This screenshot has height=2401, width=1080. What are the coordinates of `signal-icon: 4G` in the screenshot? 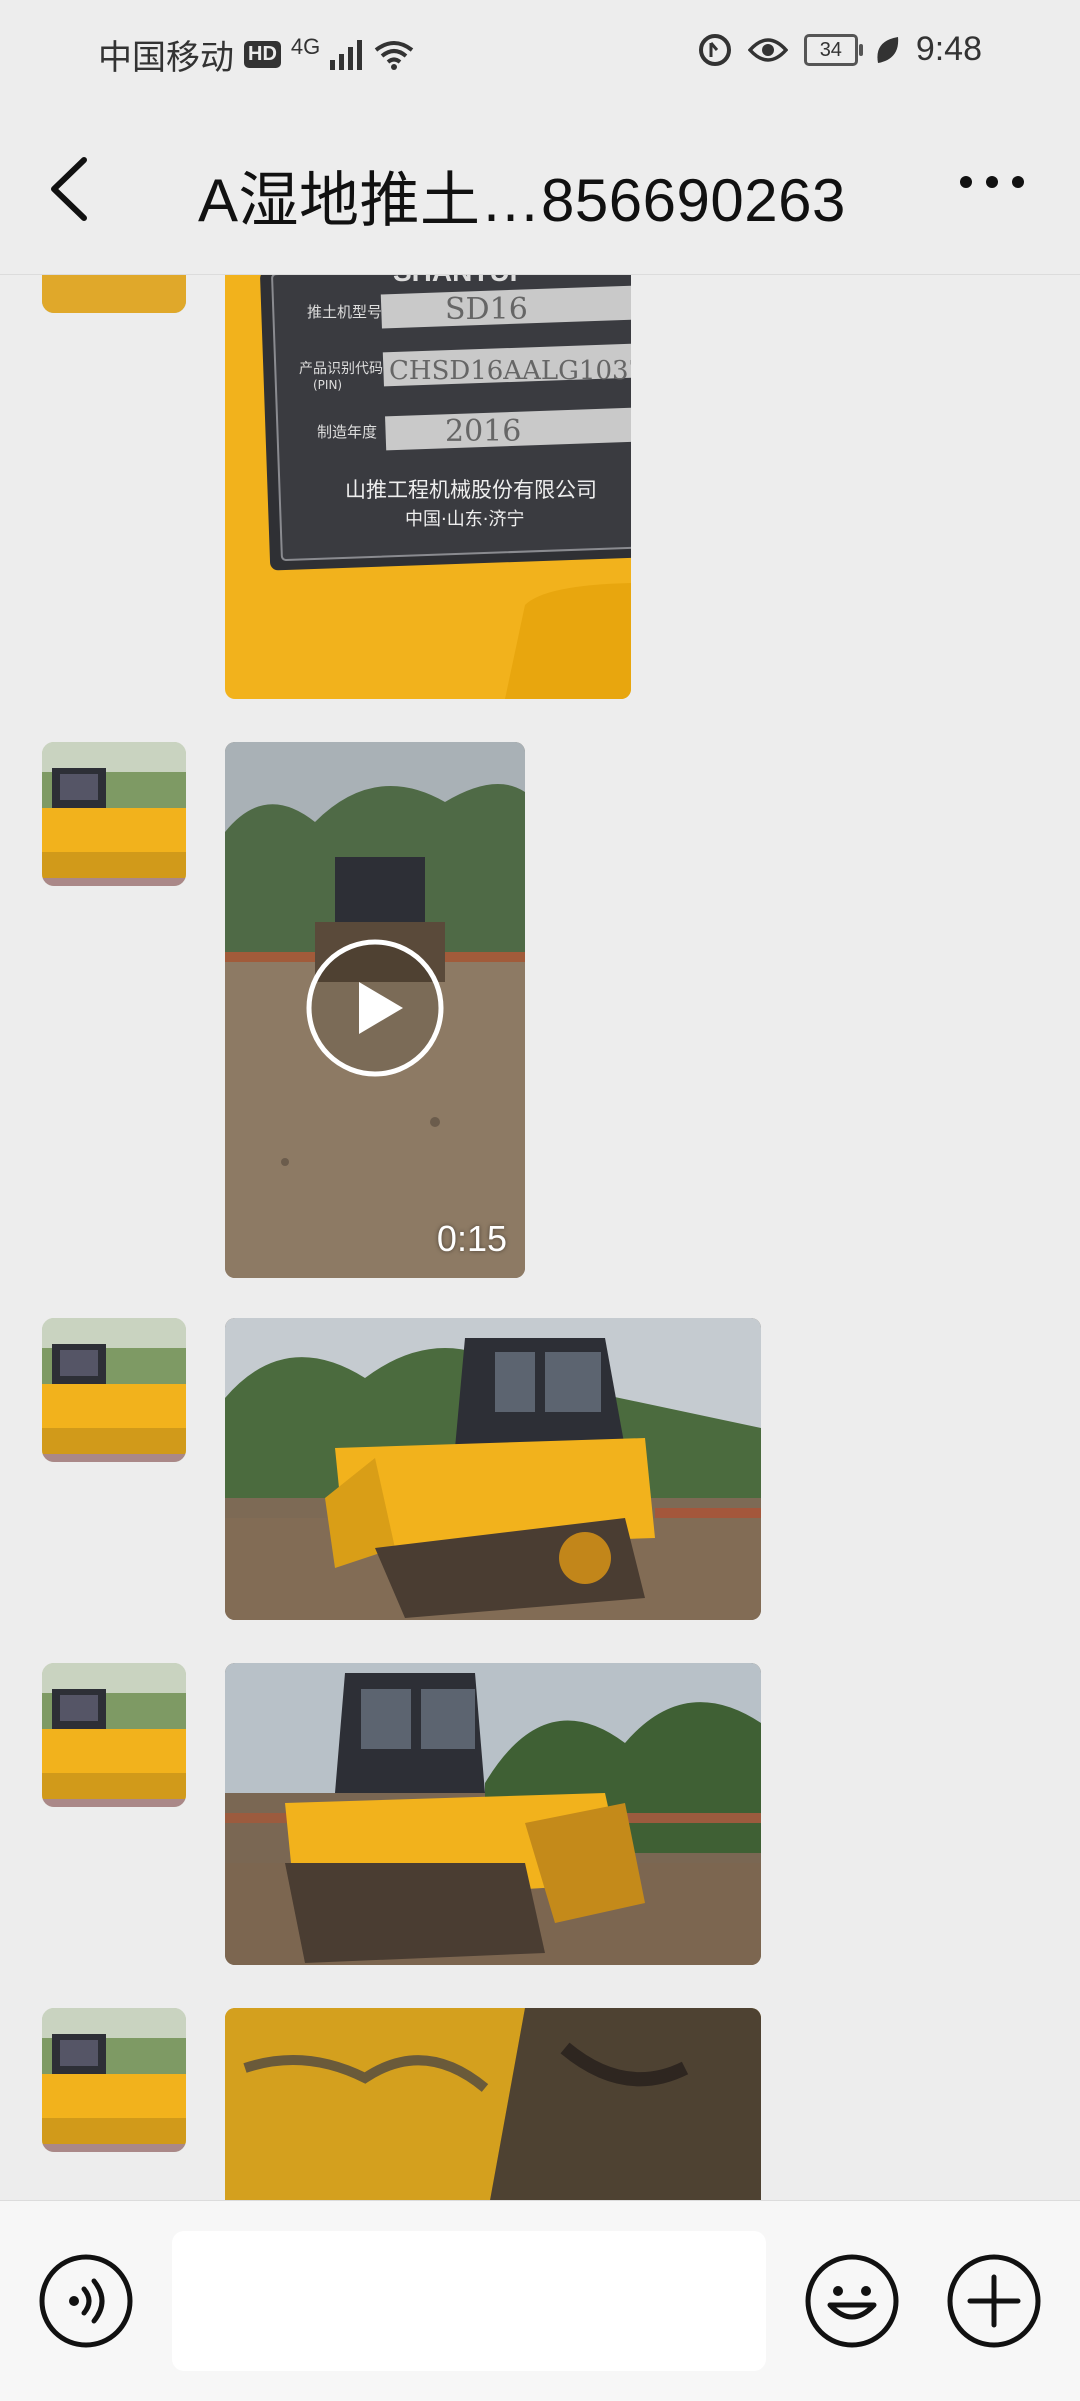 It's located at (305, 46).